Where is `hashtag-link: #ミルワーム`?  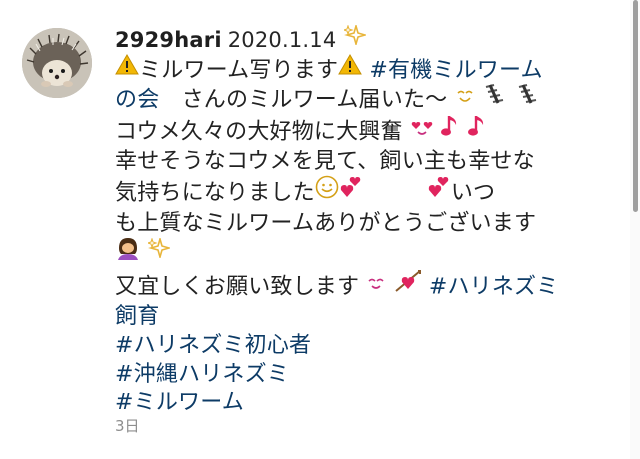 hashtag-link: #ミルワーム is located at coordinates (179, 402).